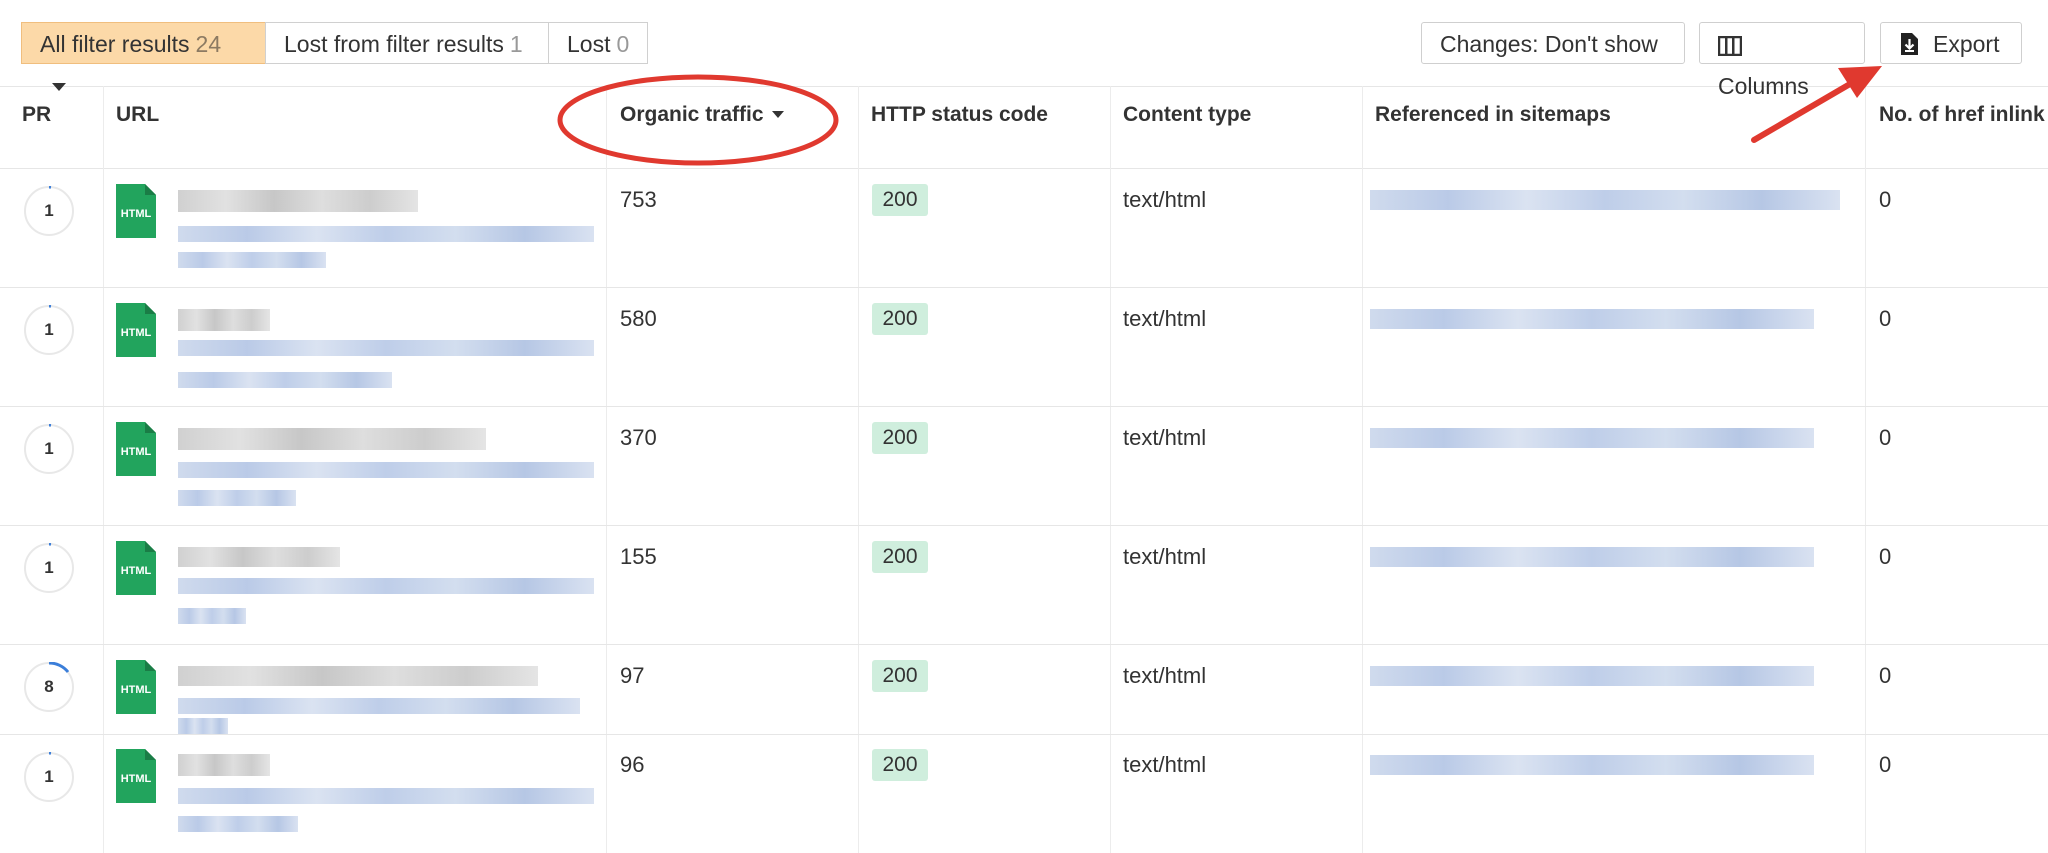  I want to click on column-header-content-type: Content type, so click(1187, 115).